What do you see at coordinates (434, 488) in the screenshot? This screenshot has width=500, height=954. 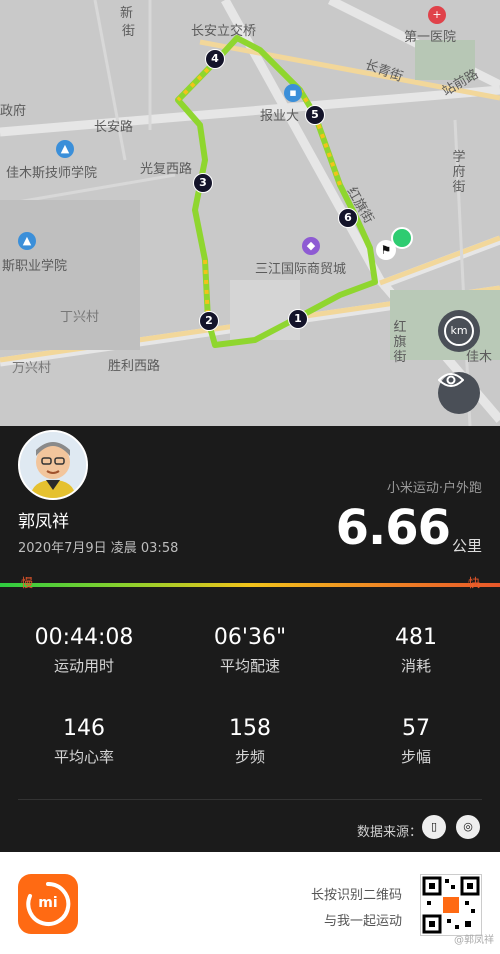 I see `workout-source: 小米运动·户外跑` at bounding box center [434, 488].